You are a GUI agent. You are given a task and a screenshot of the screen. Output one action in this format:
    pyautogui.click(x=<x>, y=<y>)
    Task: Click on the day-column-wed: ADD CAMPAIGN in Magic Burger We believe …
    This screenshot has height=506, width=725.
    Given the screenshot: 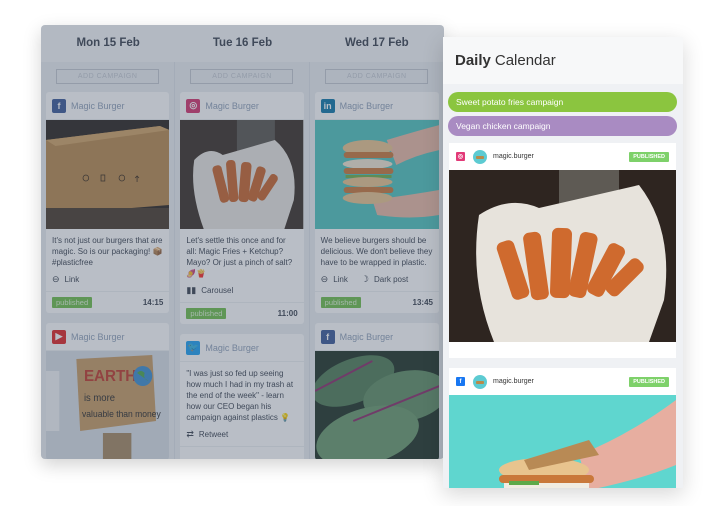 What is the action you would take?
    pyautogui.click(x=377, y=260)
    